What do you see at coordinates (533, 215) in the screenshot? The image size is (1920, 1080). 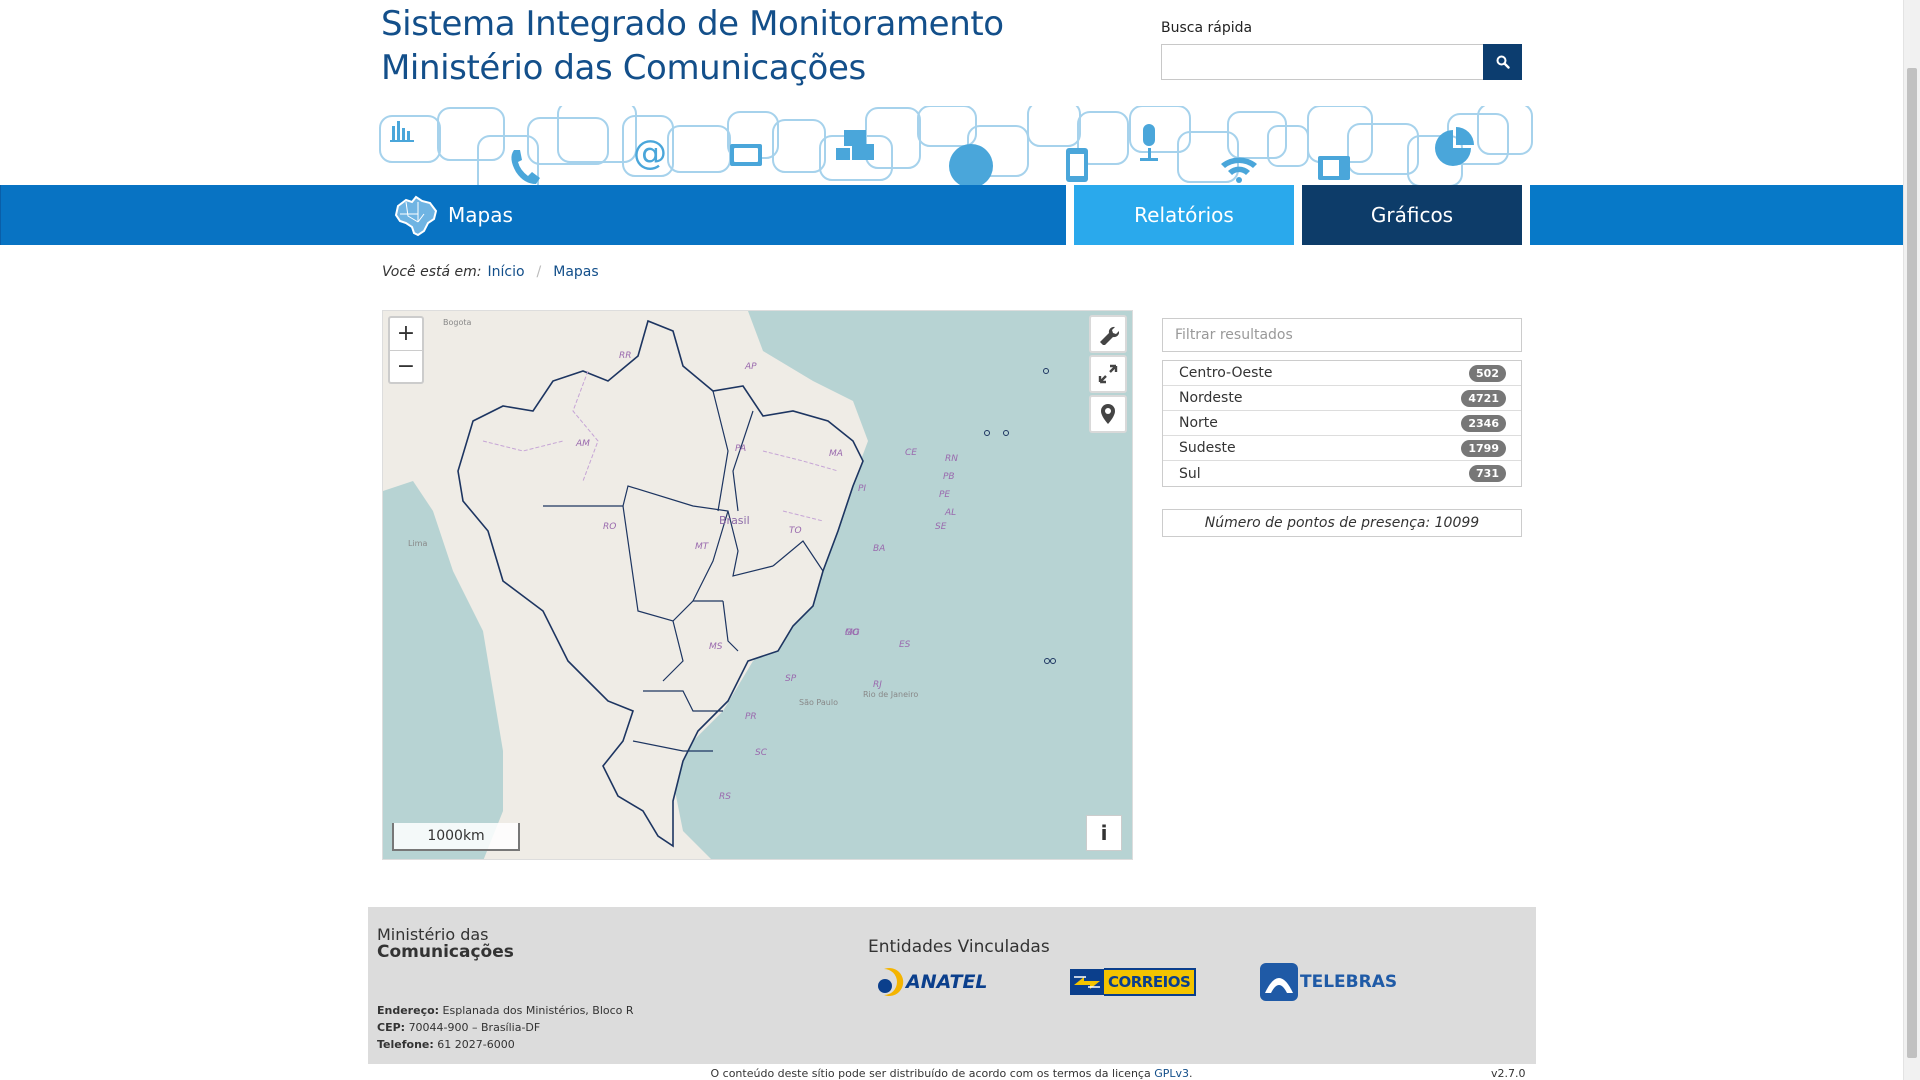 I see `nav-mapas: Mapas` at bounding box center [533, 215].